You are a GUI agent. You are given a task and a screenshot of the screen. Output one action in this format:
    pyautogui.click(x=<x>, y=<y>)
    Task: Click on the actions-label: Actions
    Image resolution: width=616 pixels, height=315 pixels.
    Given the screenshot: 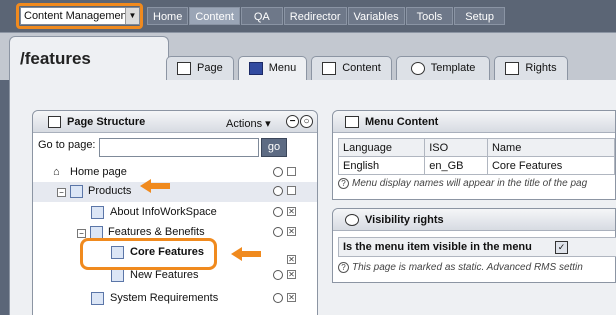 What is the action you would take?
    pyautogui.click(x=244, y=124)
    